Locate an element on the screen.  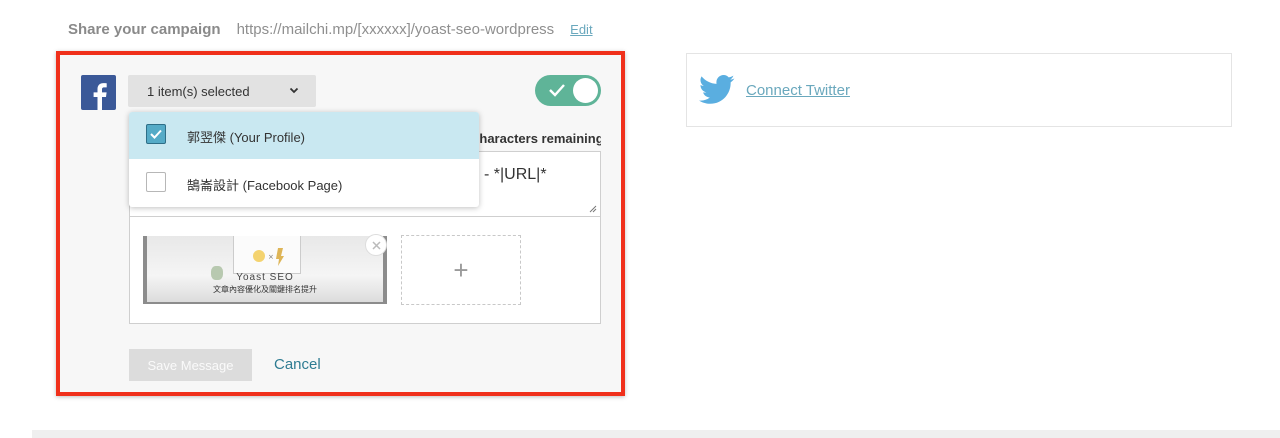
account-dropdown-menu: 郭翌傑 (Your Profile) 鵠崙設計 (Facebook Page) is located at coordinates (304, 159).